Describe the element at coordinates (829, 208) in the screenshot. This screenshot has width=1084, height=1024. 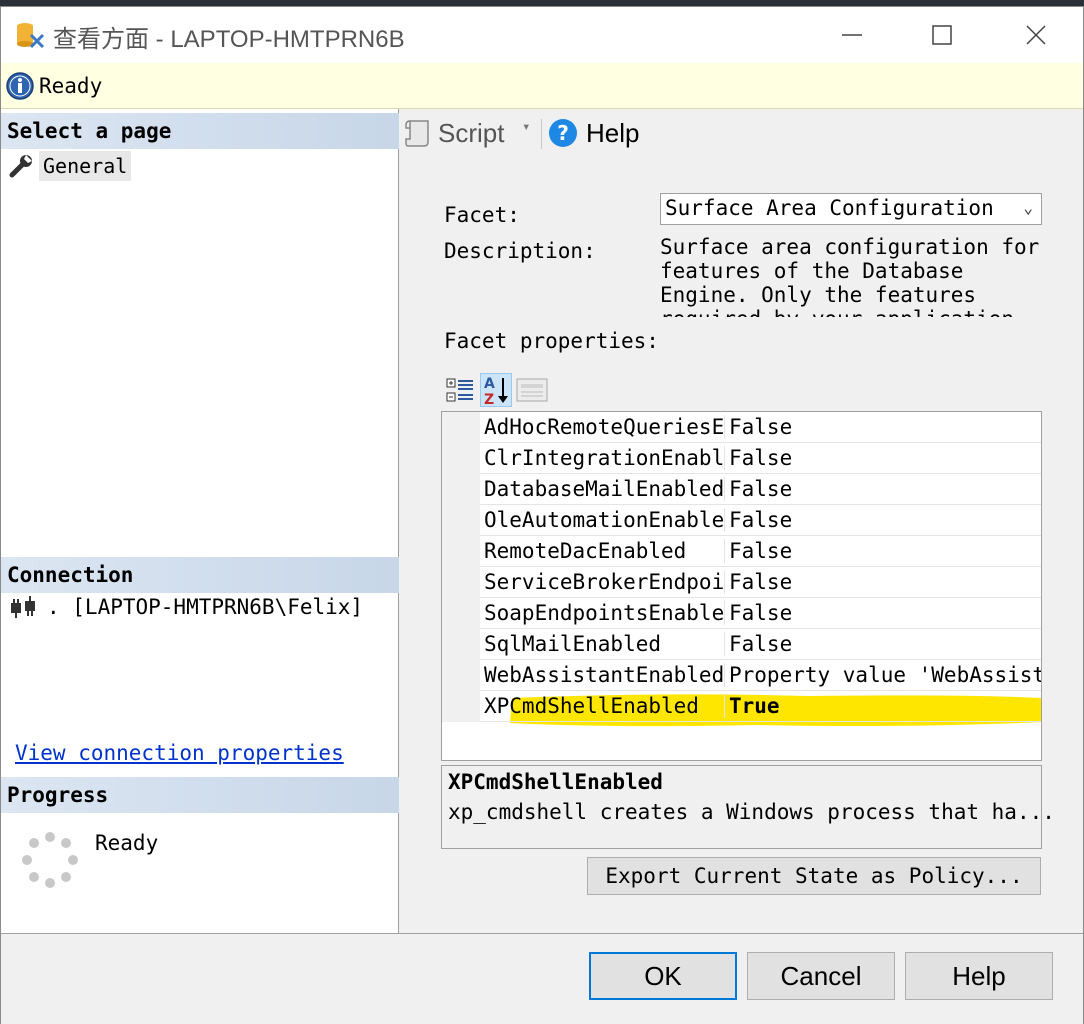
I see `facet-dropdown-value: Surface Area Configuration` at that location.